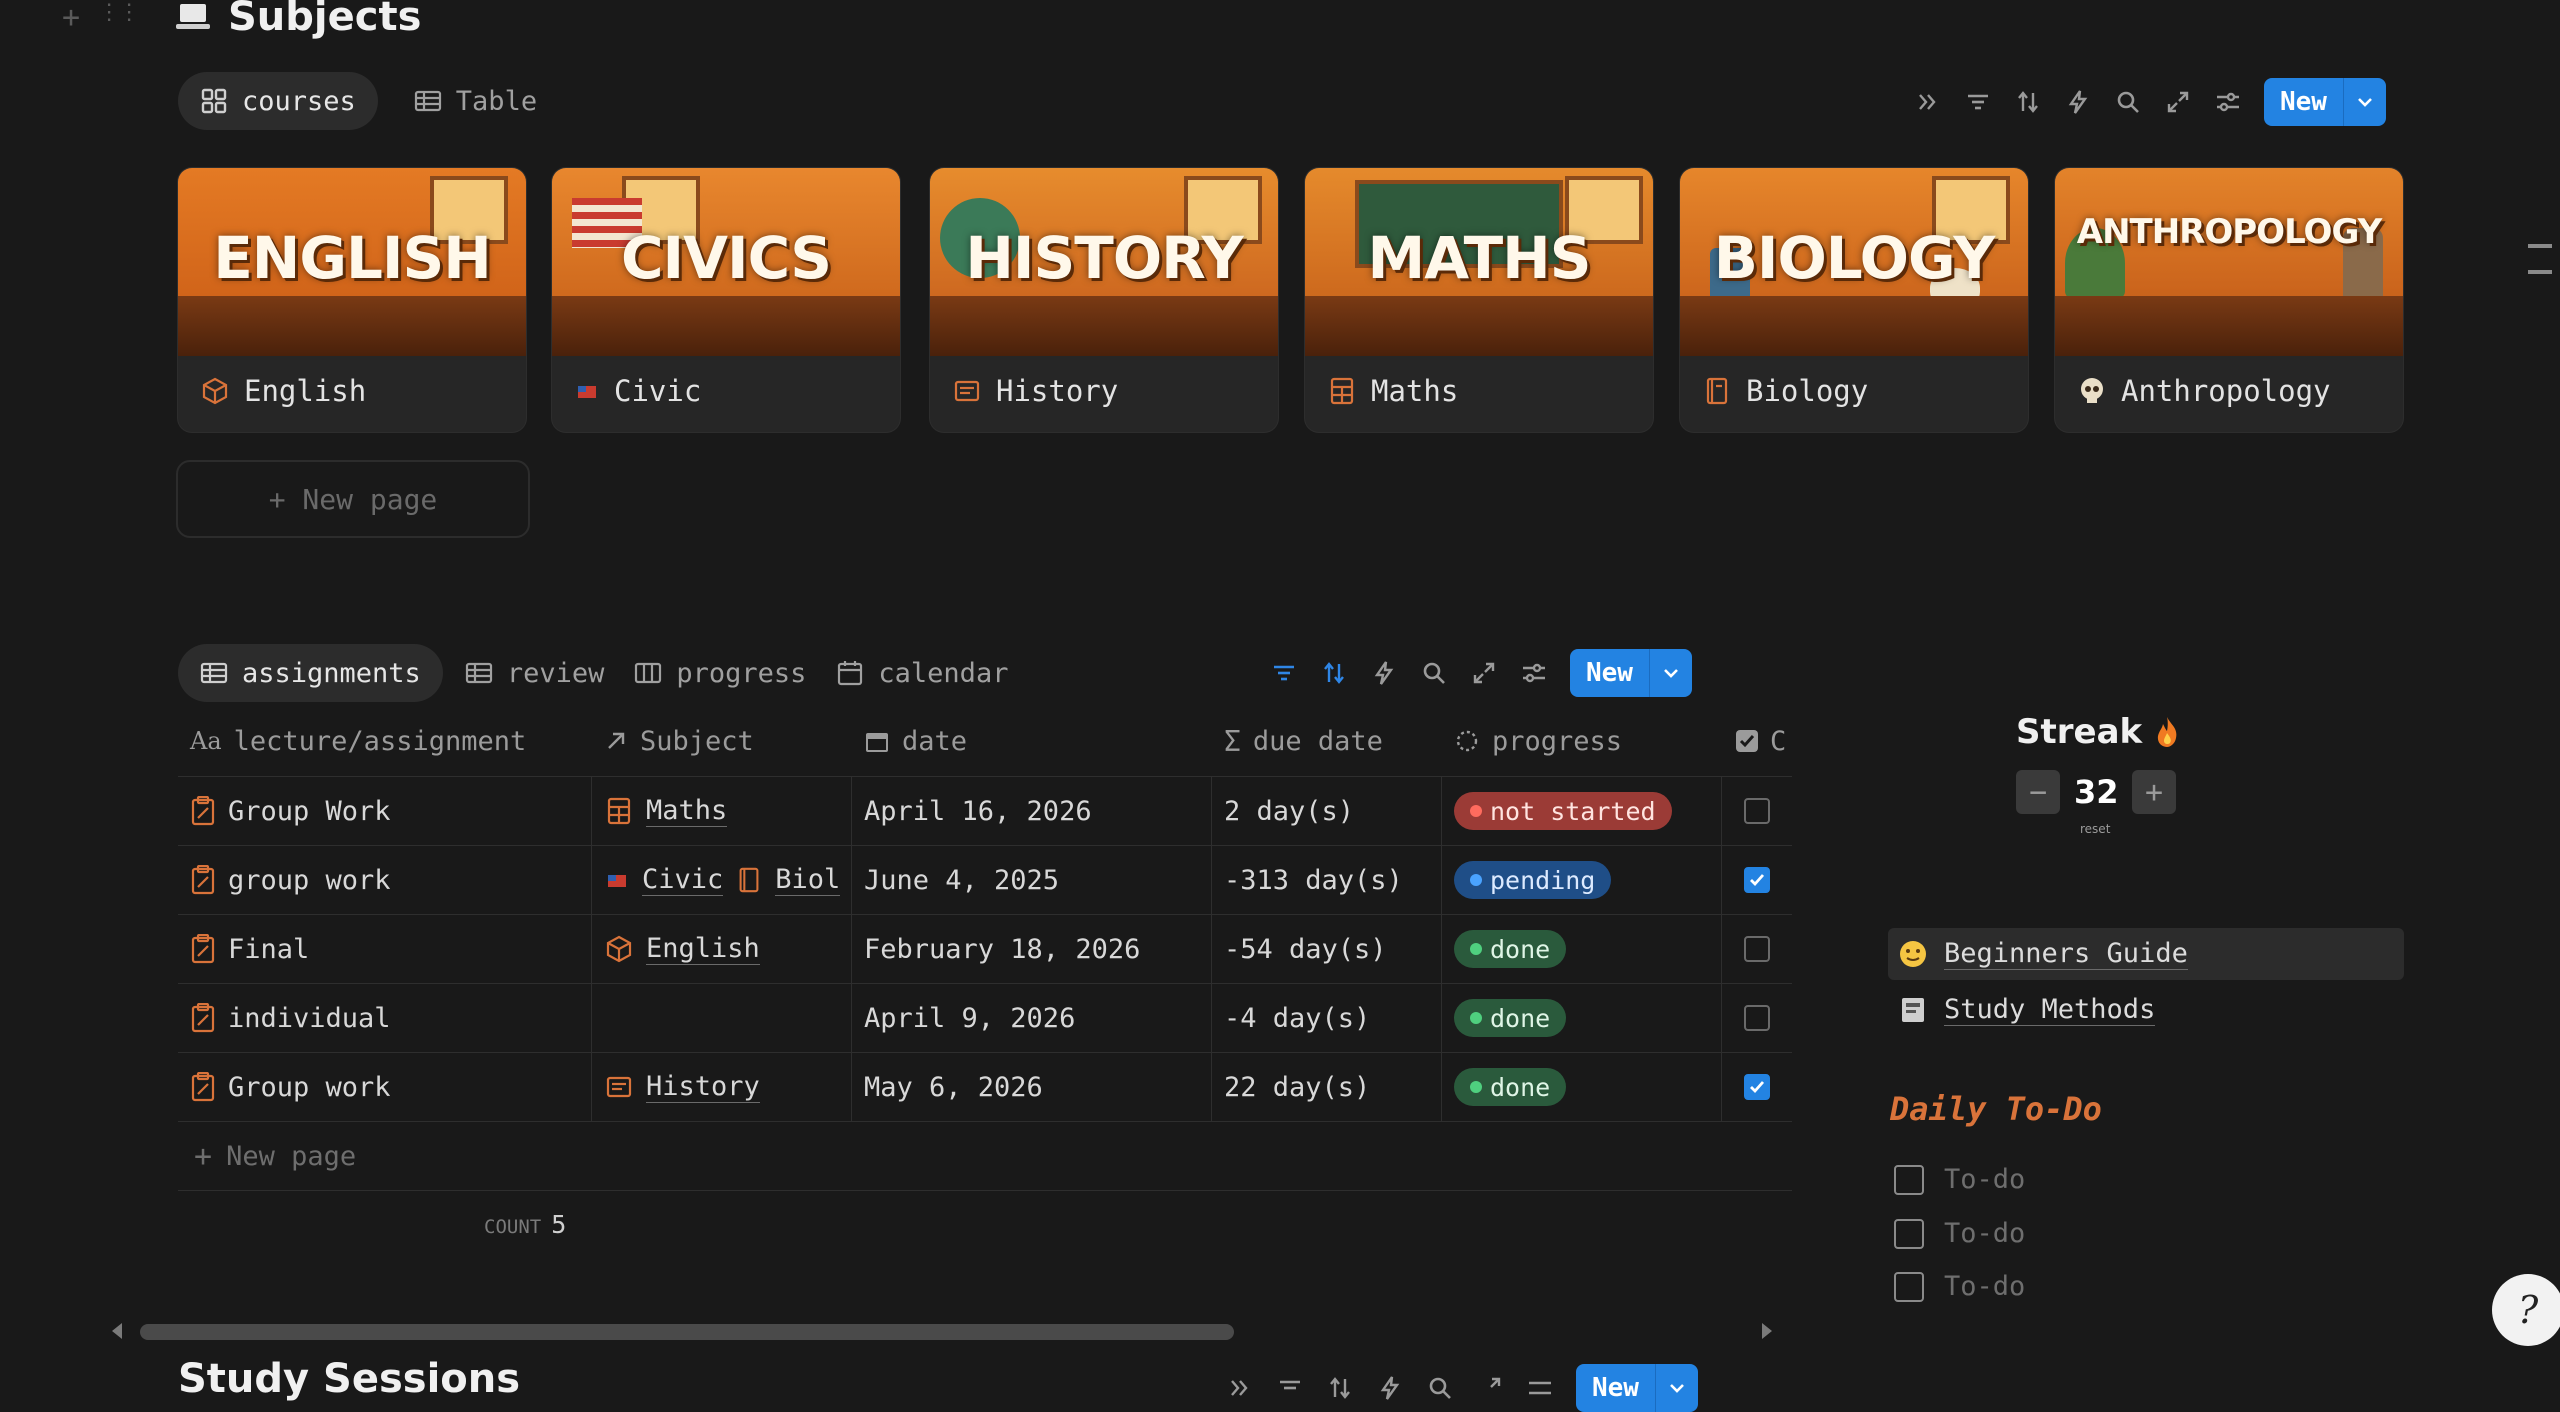  What do you see at coordinates (310, 673) in the screenshot?
I see `tab-assignments: assignments` at bounding box center [310, 673].